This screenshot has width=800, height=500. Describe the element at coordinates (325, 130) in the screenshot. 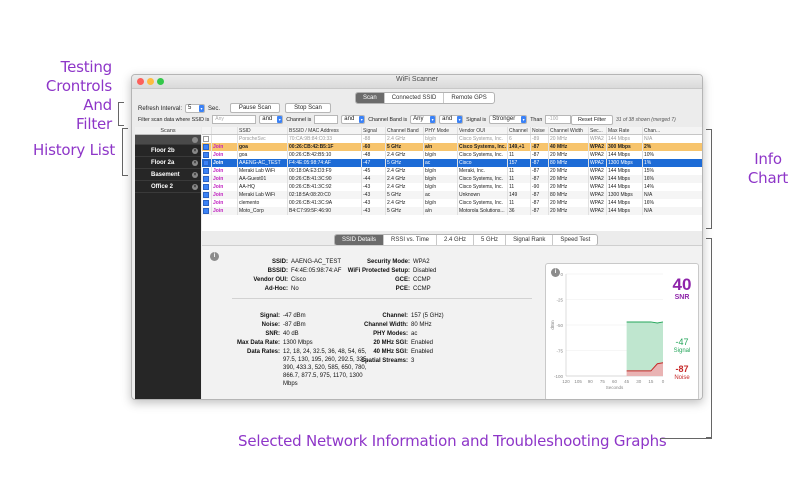

I see `col-header-bssid: BSSID / MAC Address` at that location.